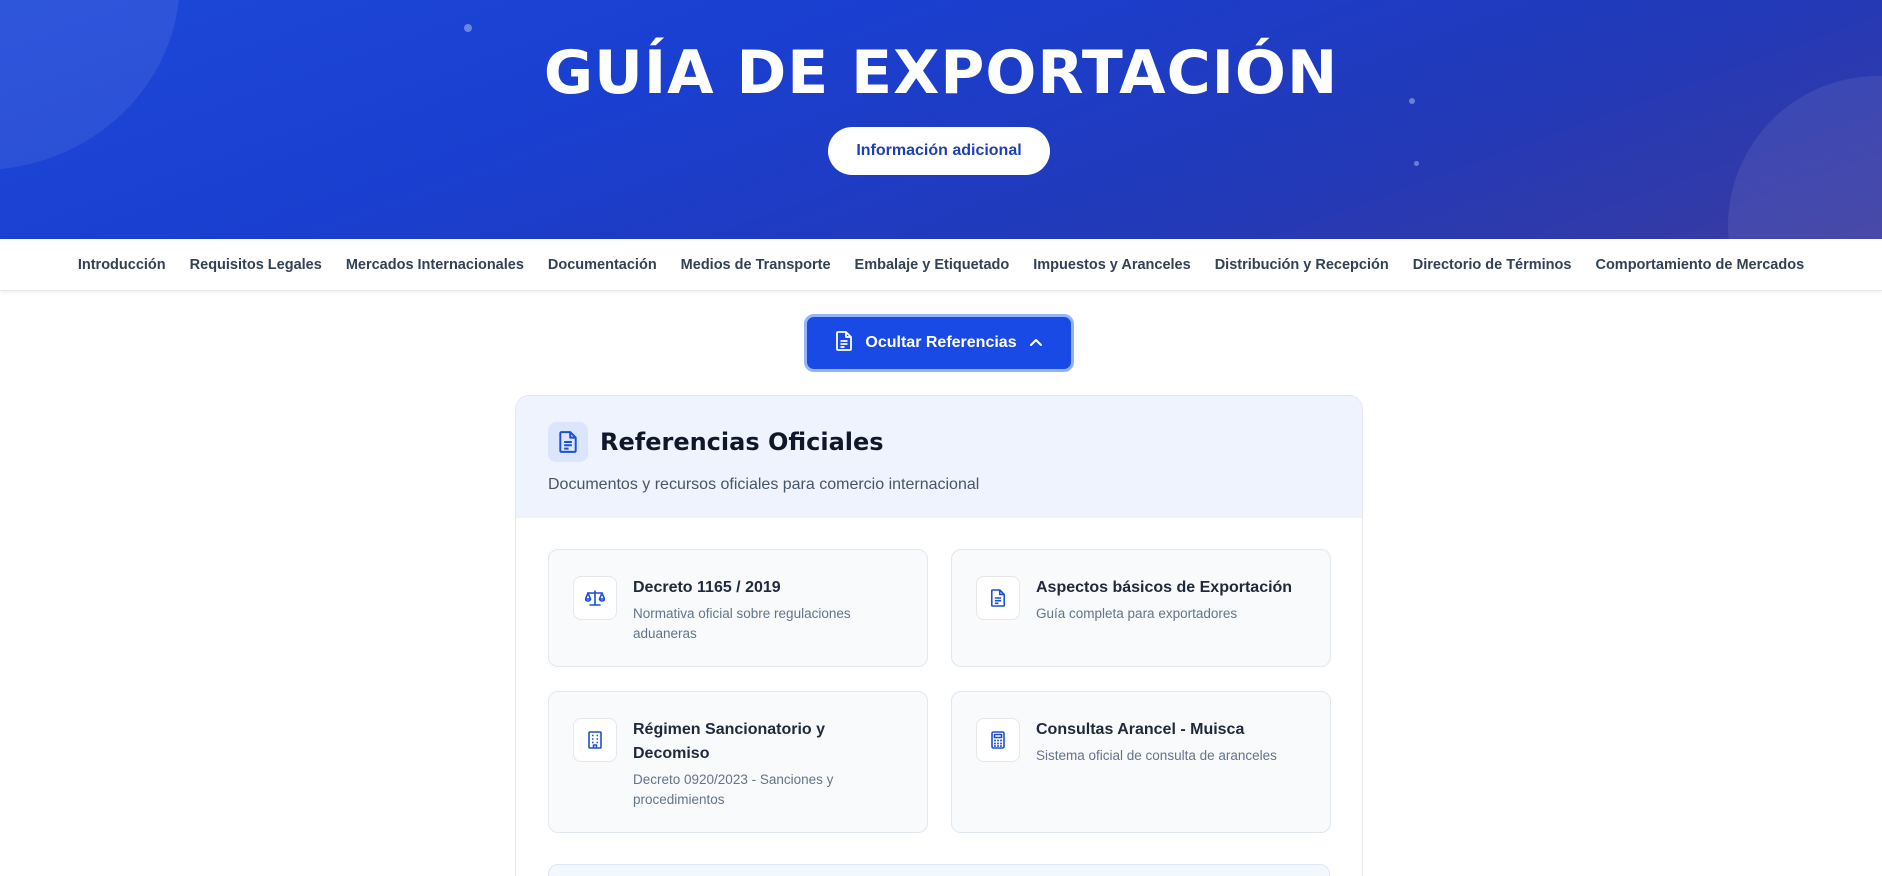 The image size is (1882, 876). Describe the element at coordinates (595, 740) in the screenshot. I see `building-icon` at that location.